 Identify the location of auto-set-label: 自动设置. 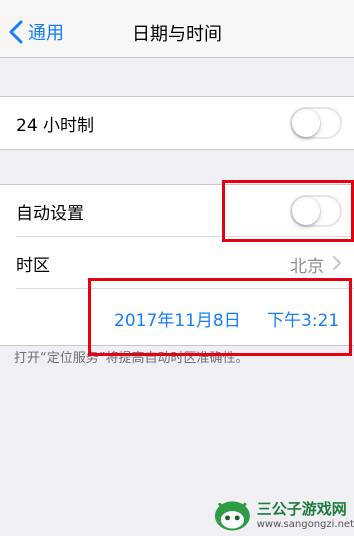
(50, 213).